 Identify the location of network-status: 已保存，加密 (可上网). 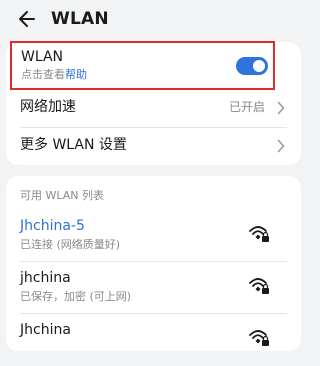
(76, 296).